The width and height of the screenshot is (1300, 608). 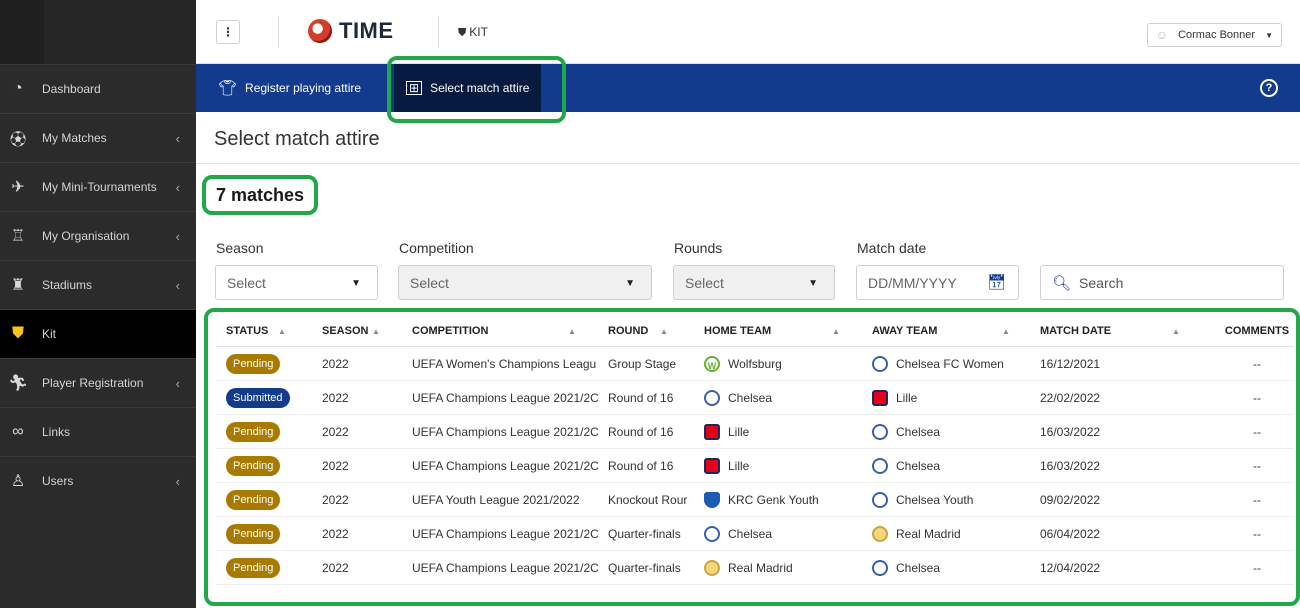 What do you see at coordinates (892, 248) in the screenshot?
I see `match-date-label: Match date` at bounding box center [892, 248].